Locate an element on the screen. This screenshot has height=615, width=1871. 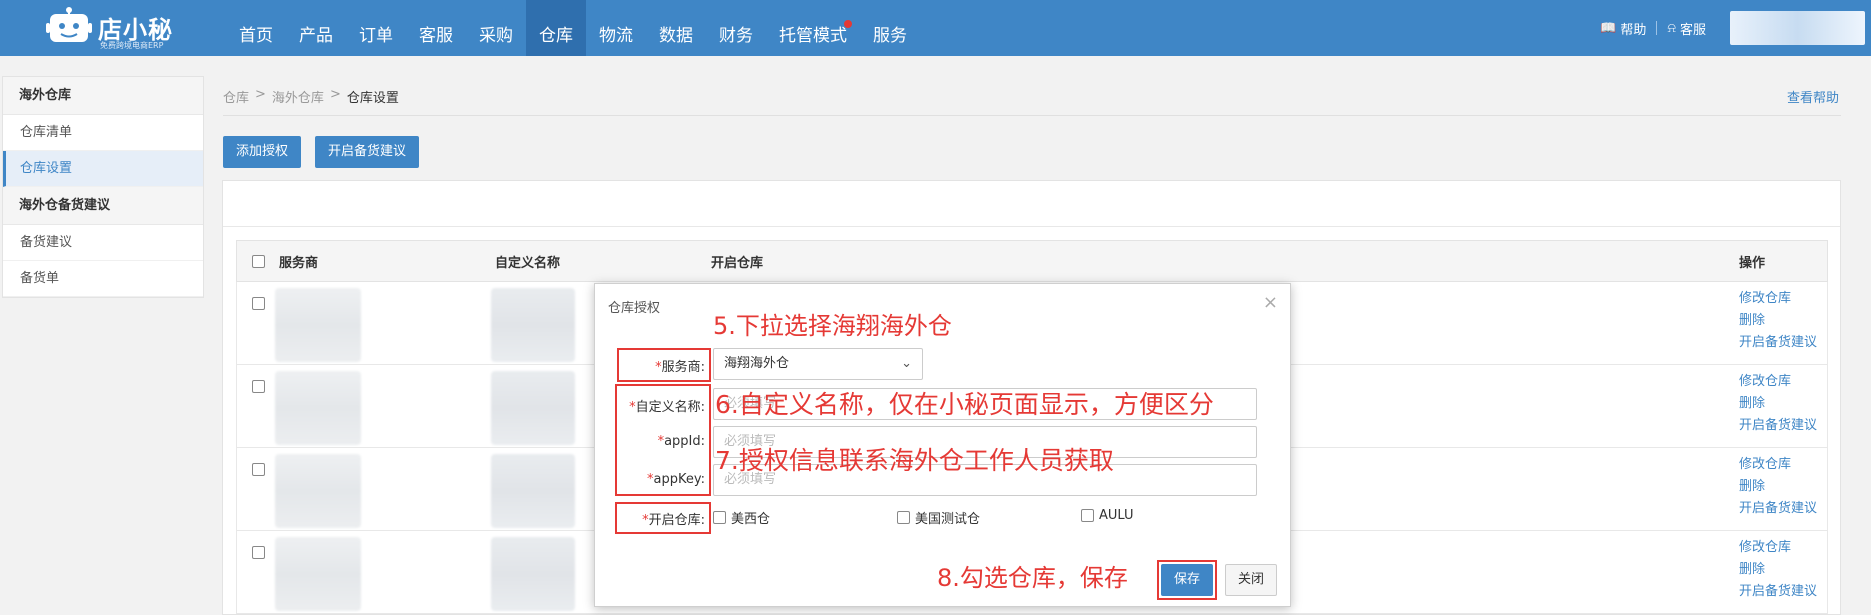
sidebar: 海外仓库 仓库清单 仓库设置 海外仓备货建议 备货建议 备货单 is located at coordinates (103, 187).